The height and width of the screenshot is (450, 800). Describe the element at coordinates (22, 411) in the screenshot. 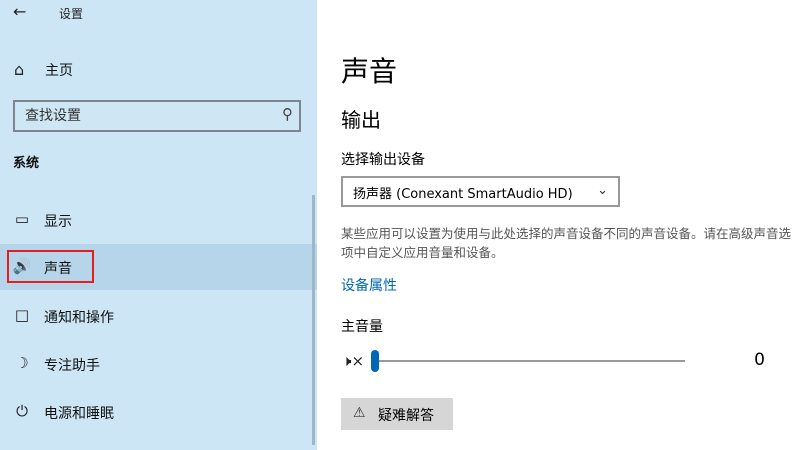

I see `power-icon: ⏻` at that location.